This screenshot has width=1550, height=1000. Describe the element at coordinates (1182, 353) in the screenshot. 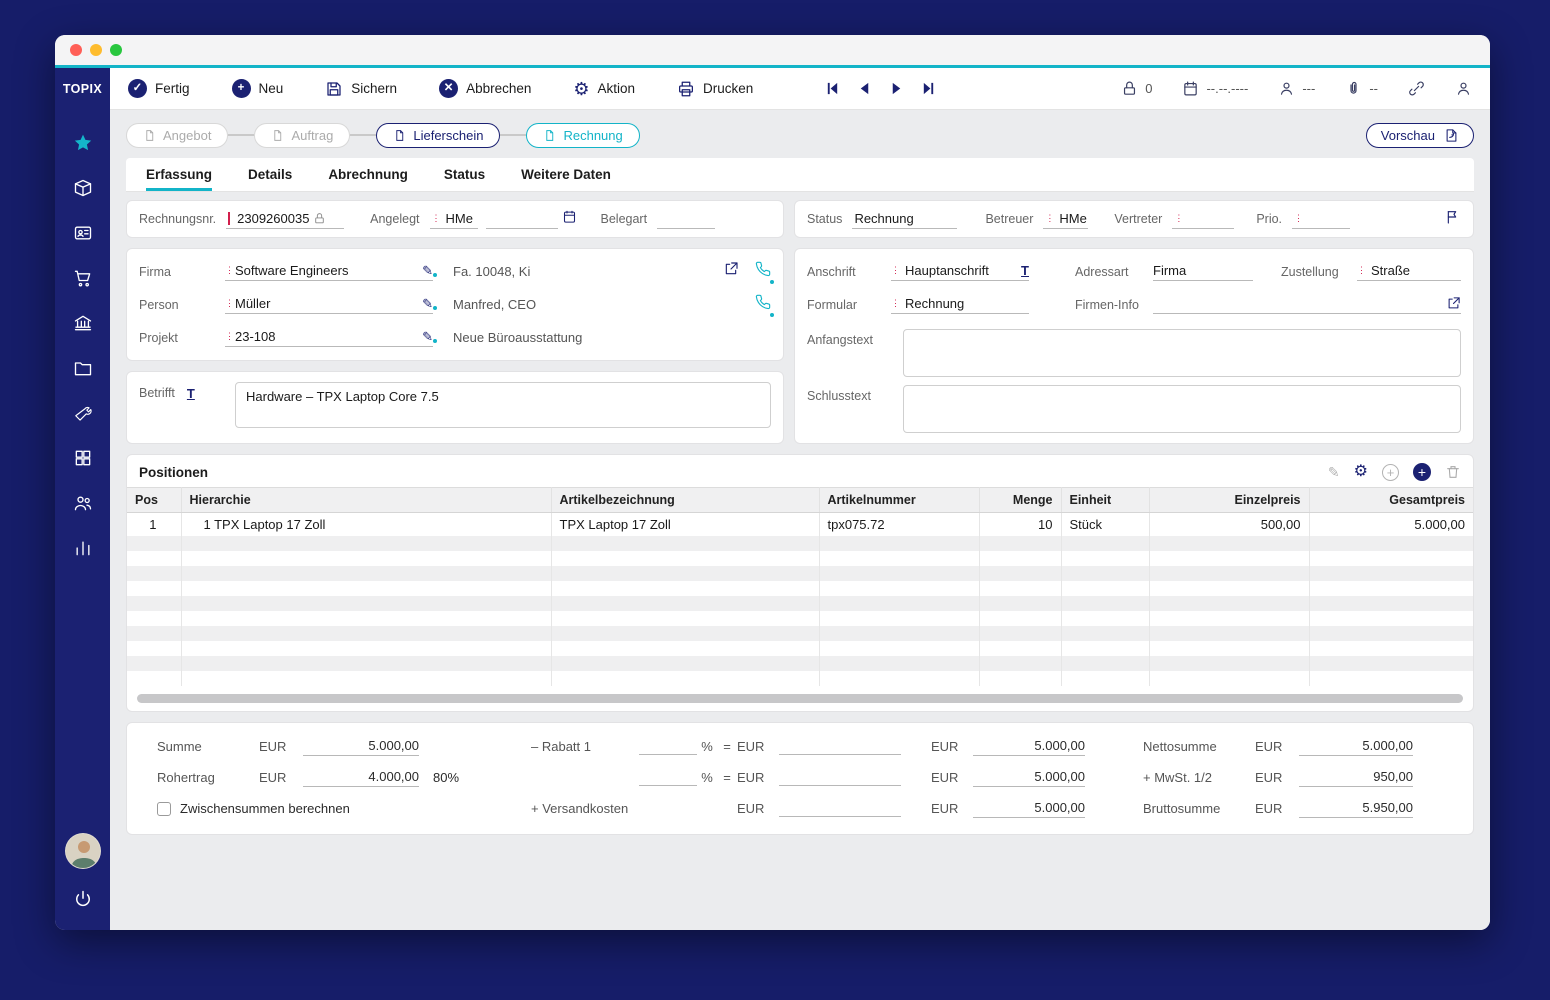

I see `anfangstext-textarea` at that location.